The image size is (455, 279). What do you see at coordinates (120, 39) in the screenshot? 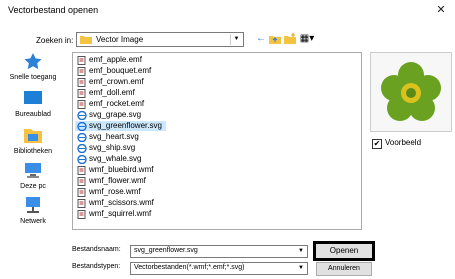
I see `lookin-value: Vector Image` at bounding box center [120, 39].